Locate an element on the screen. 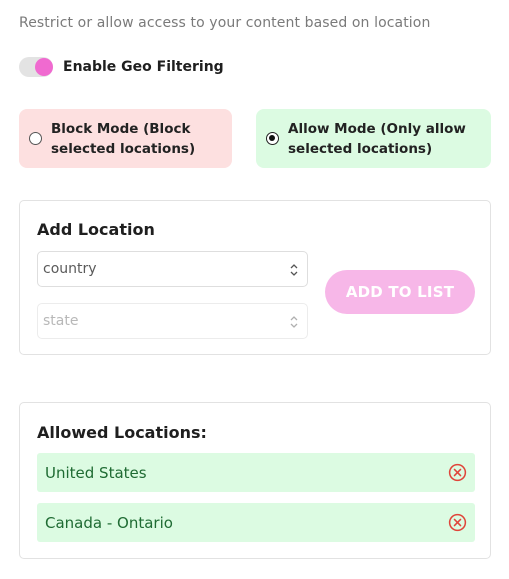  block-mode-option: Block Mode (Block selected locations) is located at coordinates (125, 138).